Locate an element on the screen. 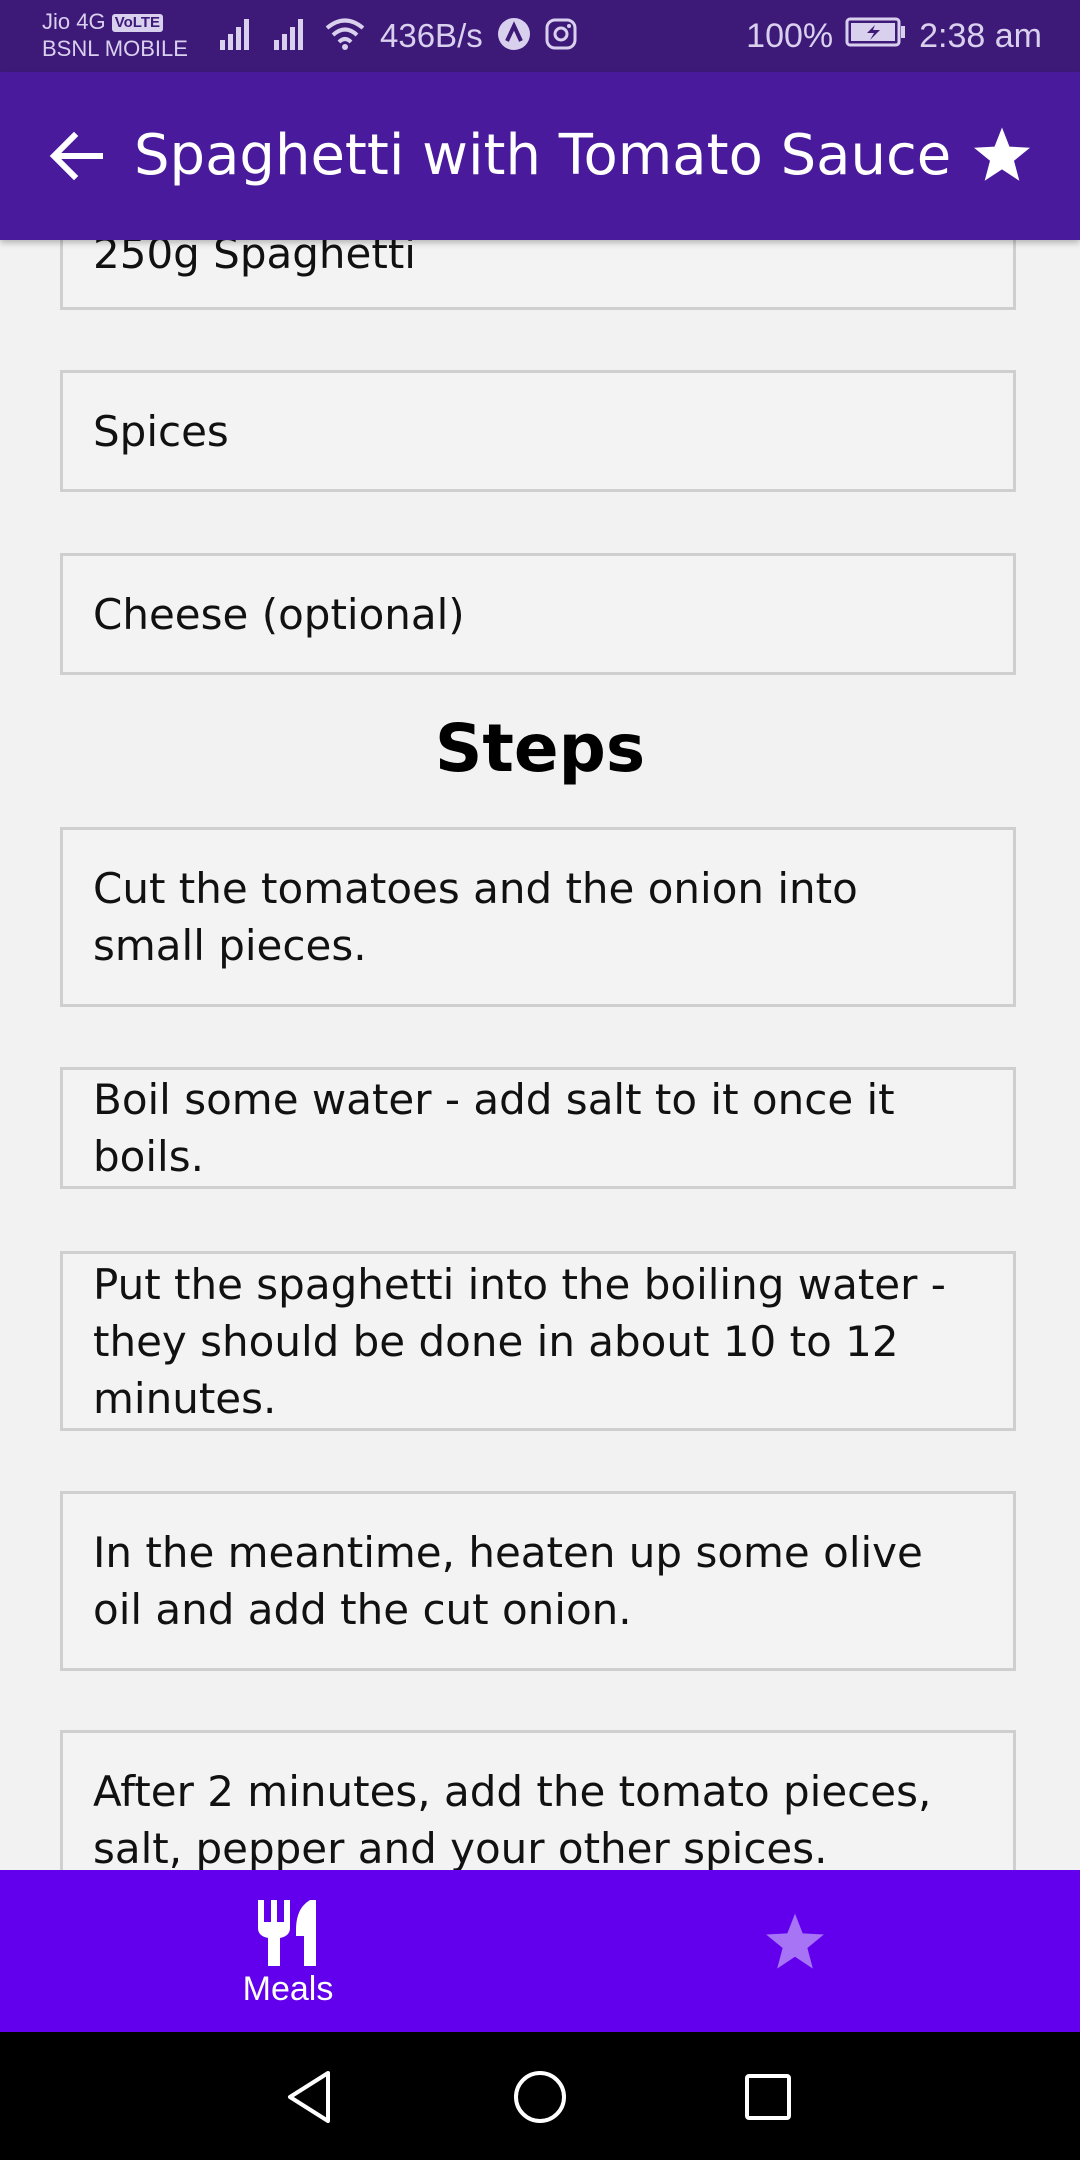  app-bar: Spaghetti with Tomato Sauce is located at coordinates (540, 156).